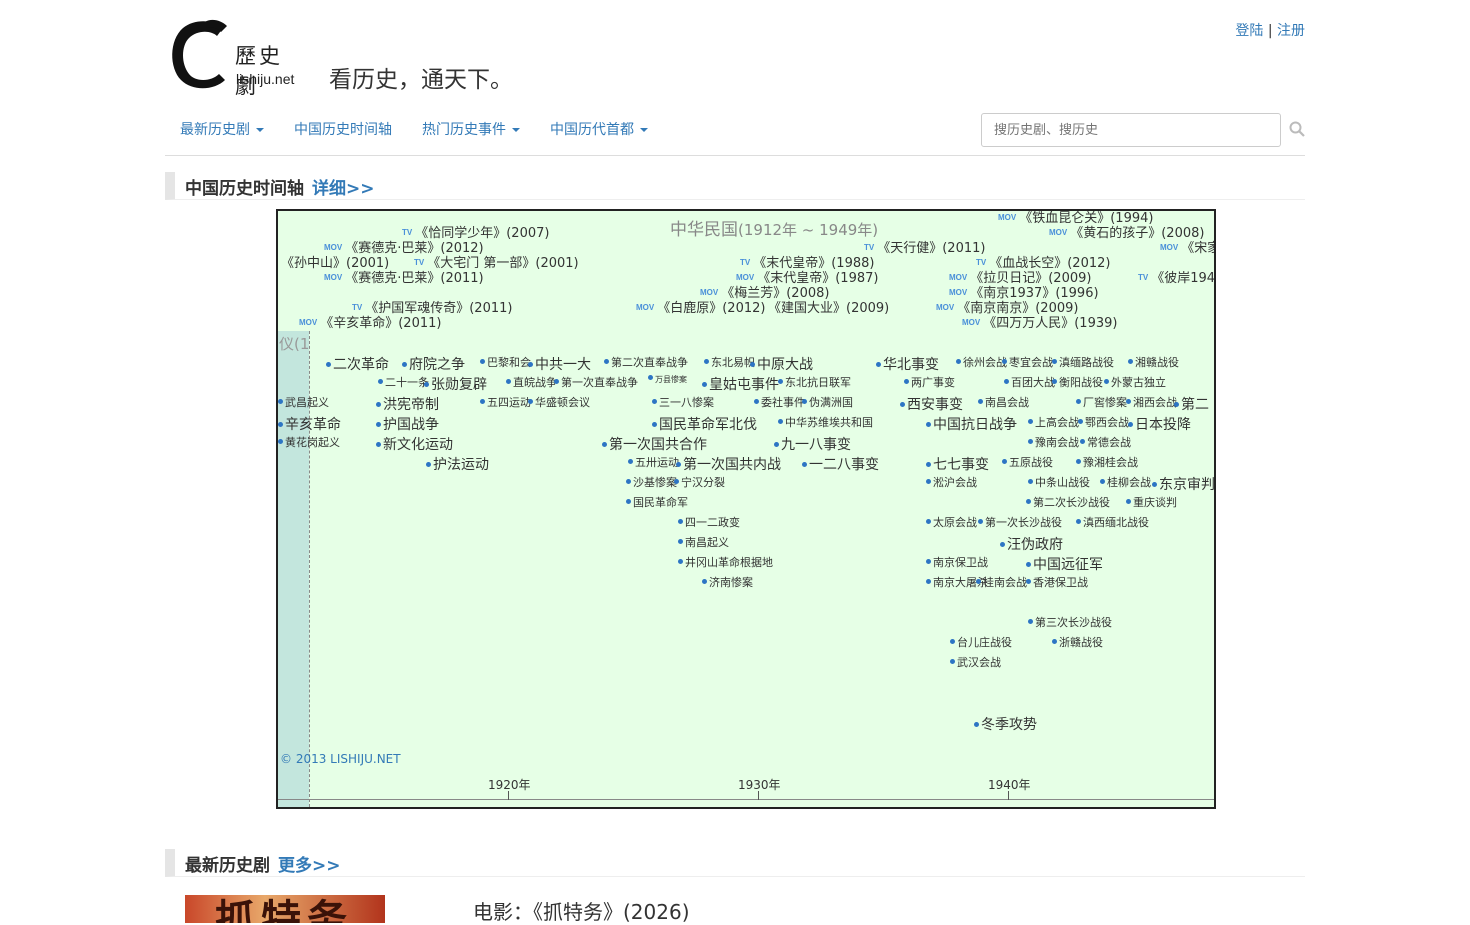  I want to click on timeline-event: 九一八事变, so click(812, 444).